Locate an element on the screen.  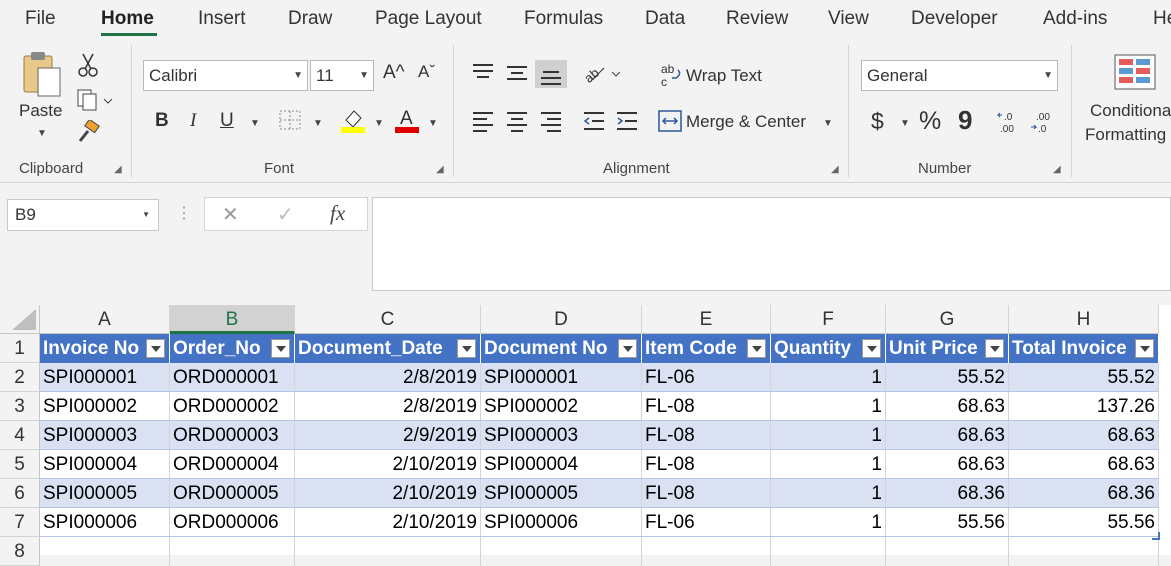
tab-review: Review is located at coordinates (757, 19).